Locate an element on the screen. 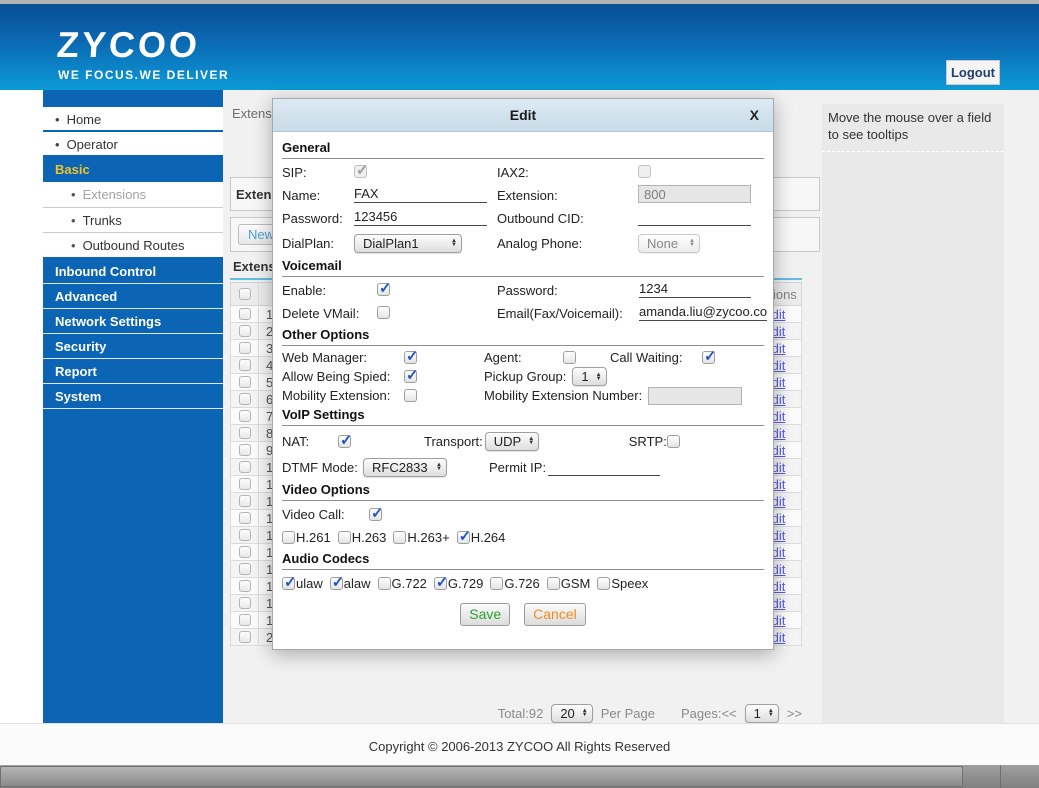  agent-checkbox is located at coordinates (569, 357).